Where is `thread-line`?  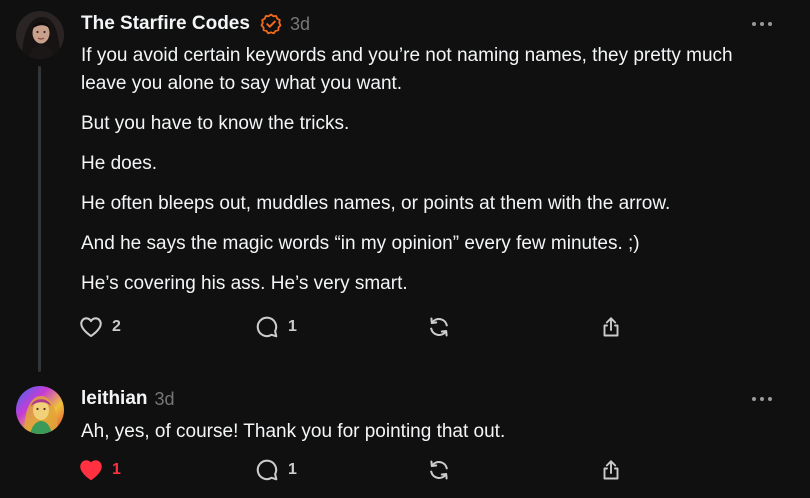
thread-line is located at coordinates (39, 219).